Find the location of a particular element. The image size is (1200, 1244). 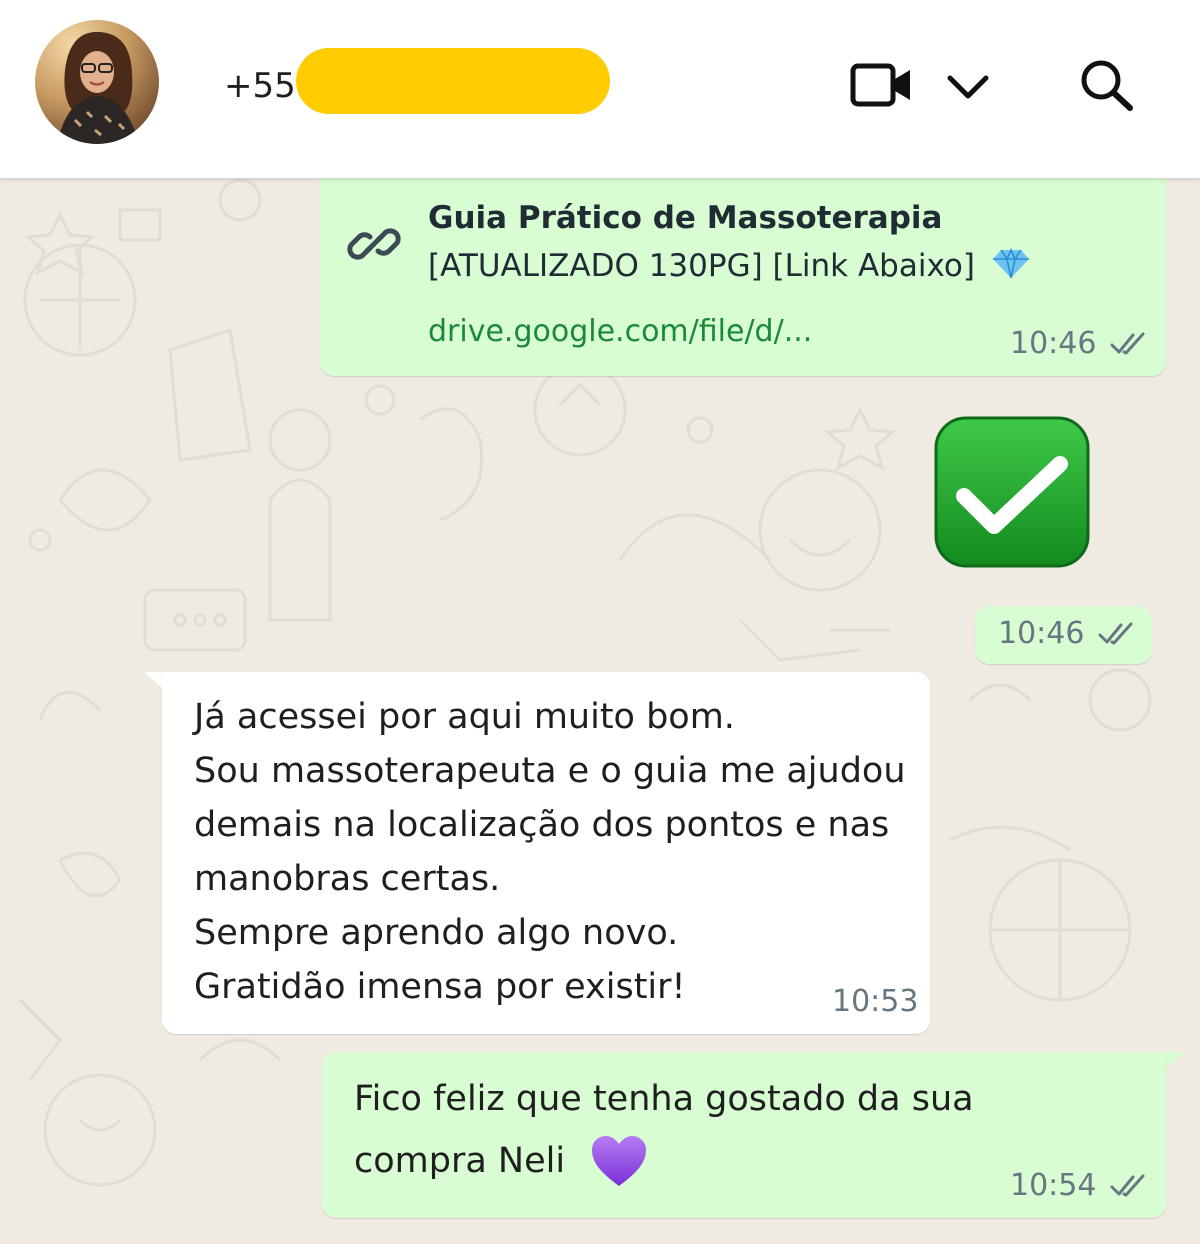

avatar-photo is located at coordinates (97, 82).